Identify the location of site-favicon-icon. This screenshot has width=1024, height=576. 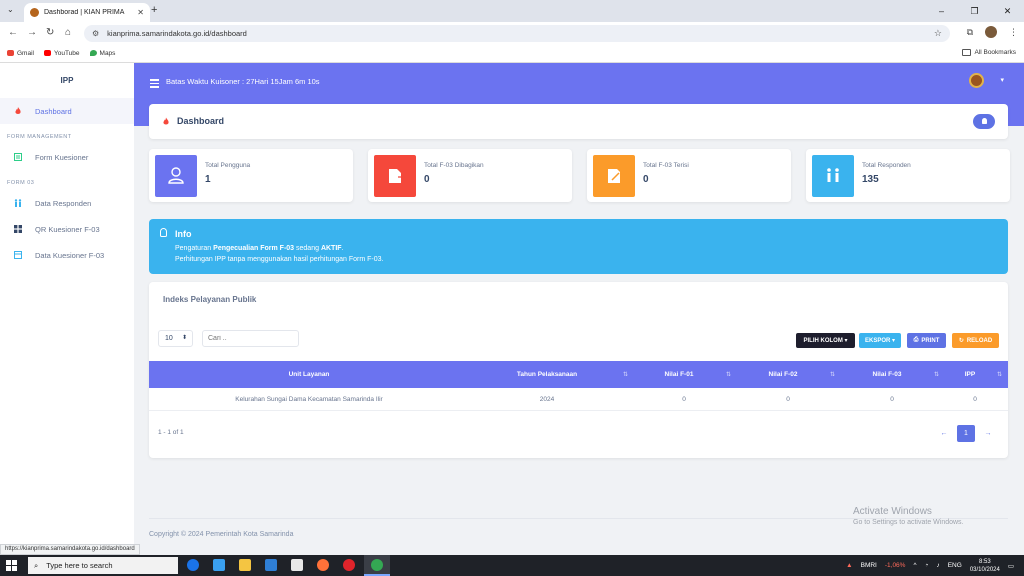
(34, 12).